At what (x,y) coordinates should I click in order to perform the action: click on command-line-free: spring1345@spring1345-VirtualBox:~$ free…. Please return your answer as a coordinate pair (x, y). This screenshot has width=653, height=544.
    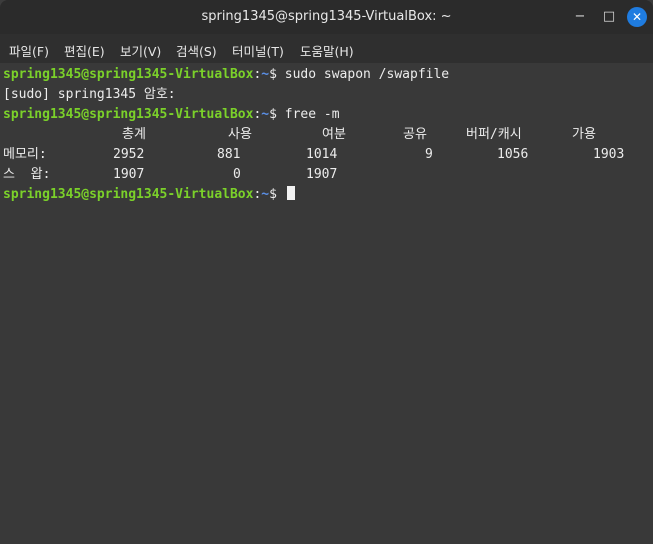
    Looking at the image, I should click on (171, 115).